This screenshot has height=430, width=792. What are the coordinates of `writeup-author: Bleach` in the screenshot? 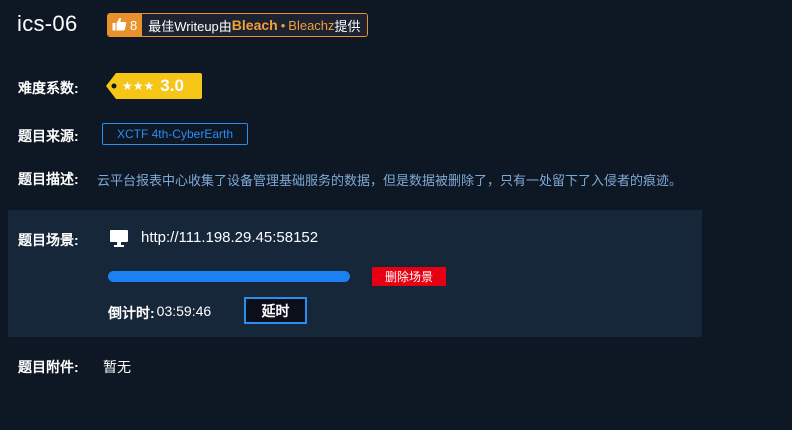 It's located at (255, 25).